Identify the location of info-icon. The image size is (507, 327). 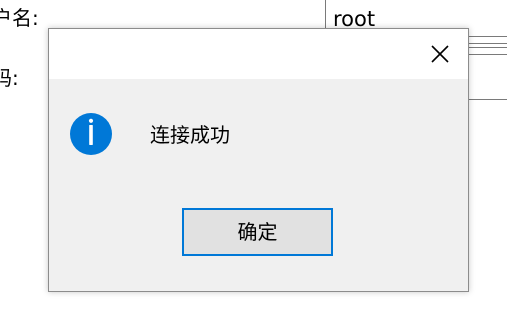
(91, 134).